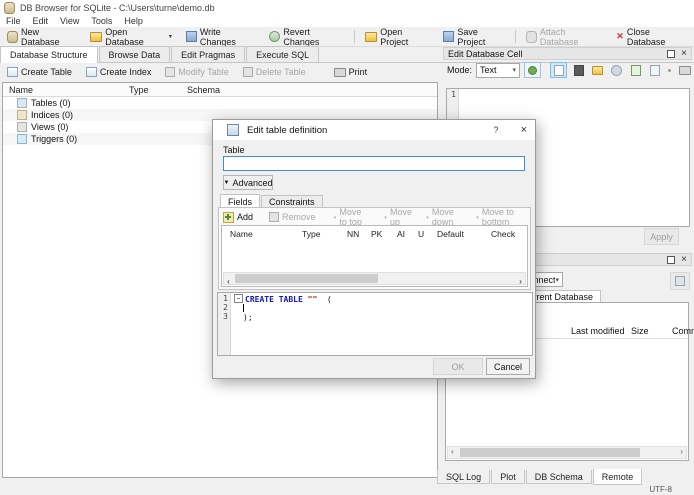  What do you see at coordinates (683, 331) in the screenshot?
I see `column-commit: Commit` at bounding box center [683, 331].